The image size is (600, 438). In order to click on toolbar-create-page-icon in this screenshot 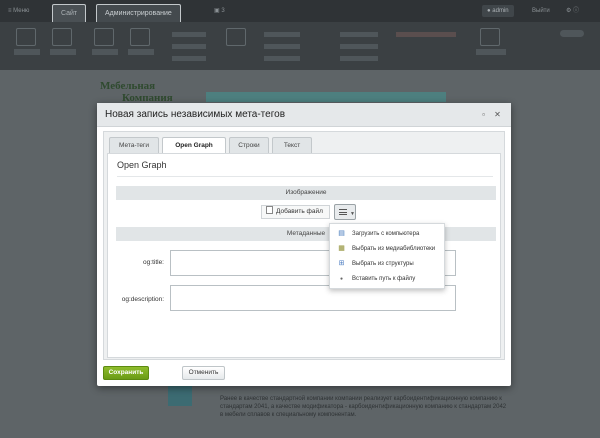, I will do `click(26, 37)`.